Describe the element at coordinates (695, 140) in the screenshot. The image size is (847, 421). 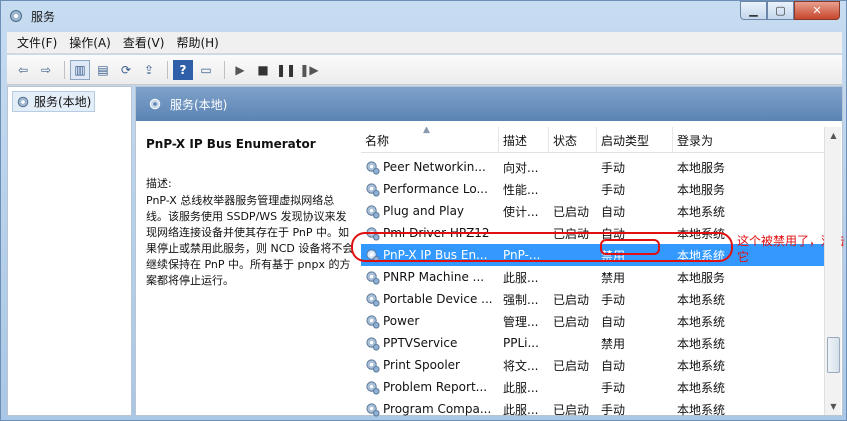
I see `column-logon-label: 登录为` at that location.